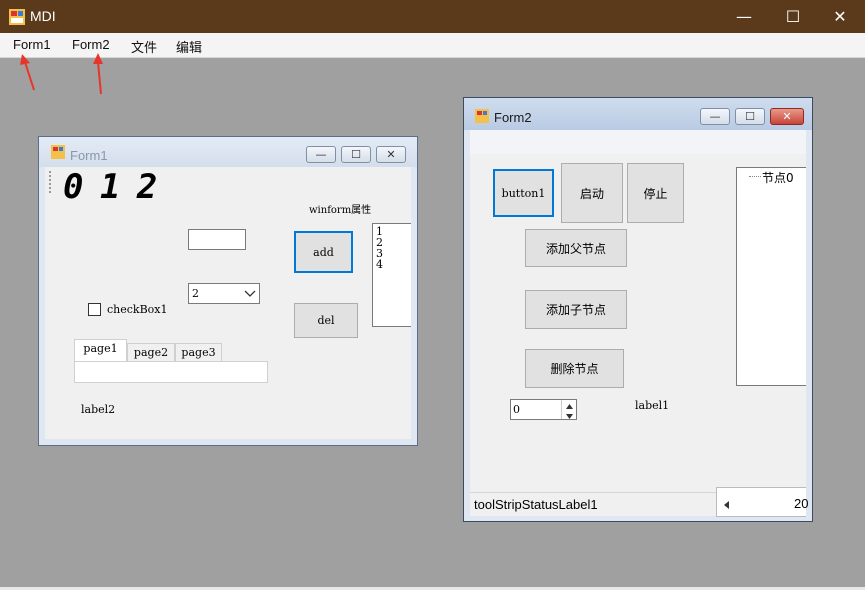  I want to click on caret-left-icon, so click(727, 505).